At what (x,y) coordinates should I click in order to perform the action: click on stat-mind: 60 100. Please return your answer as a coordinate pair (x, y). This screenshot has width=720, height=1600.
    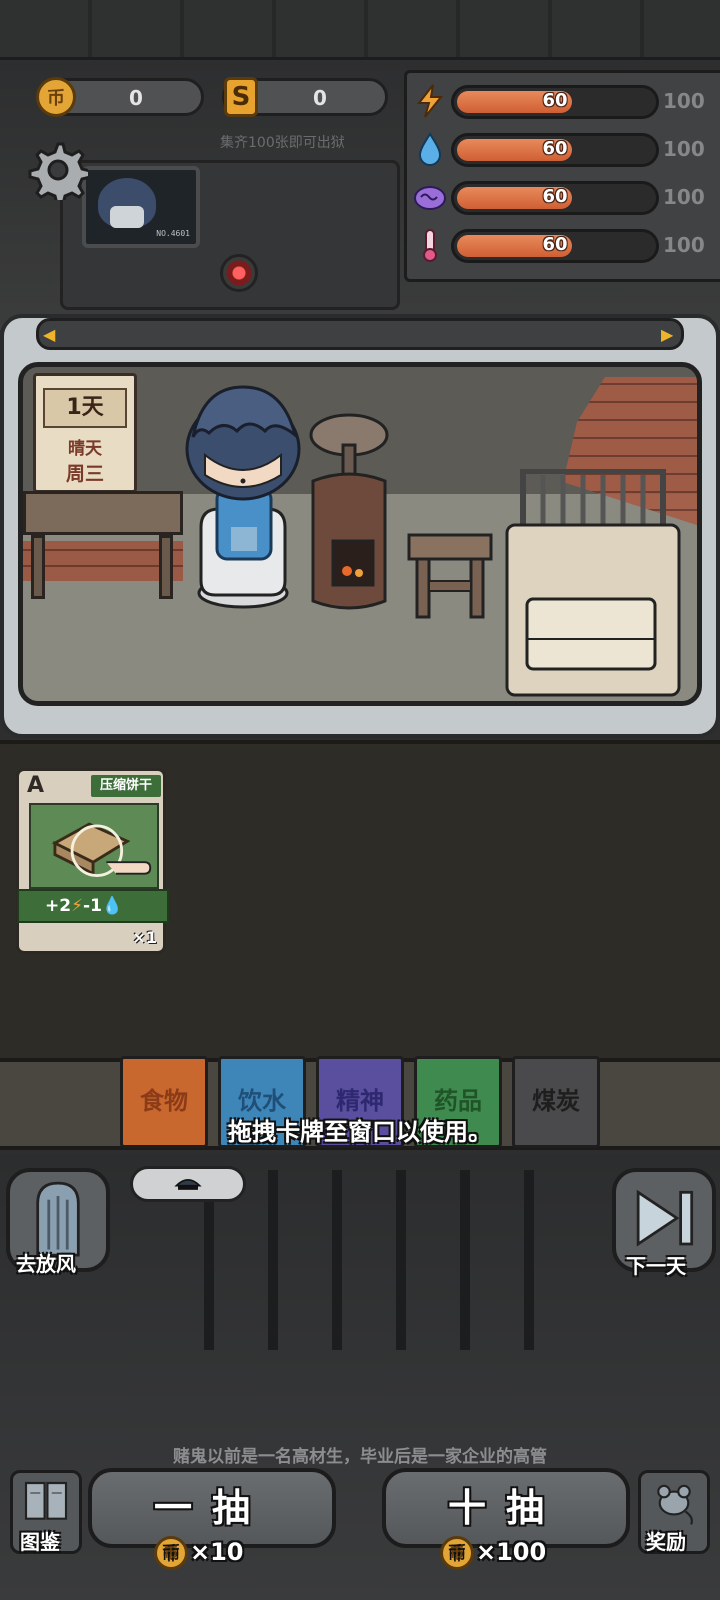
    Looking at the image, I should click on (563, 197).